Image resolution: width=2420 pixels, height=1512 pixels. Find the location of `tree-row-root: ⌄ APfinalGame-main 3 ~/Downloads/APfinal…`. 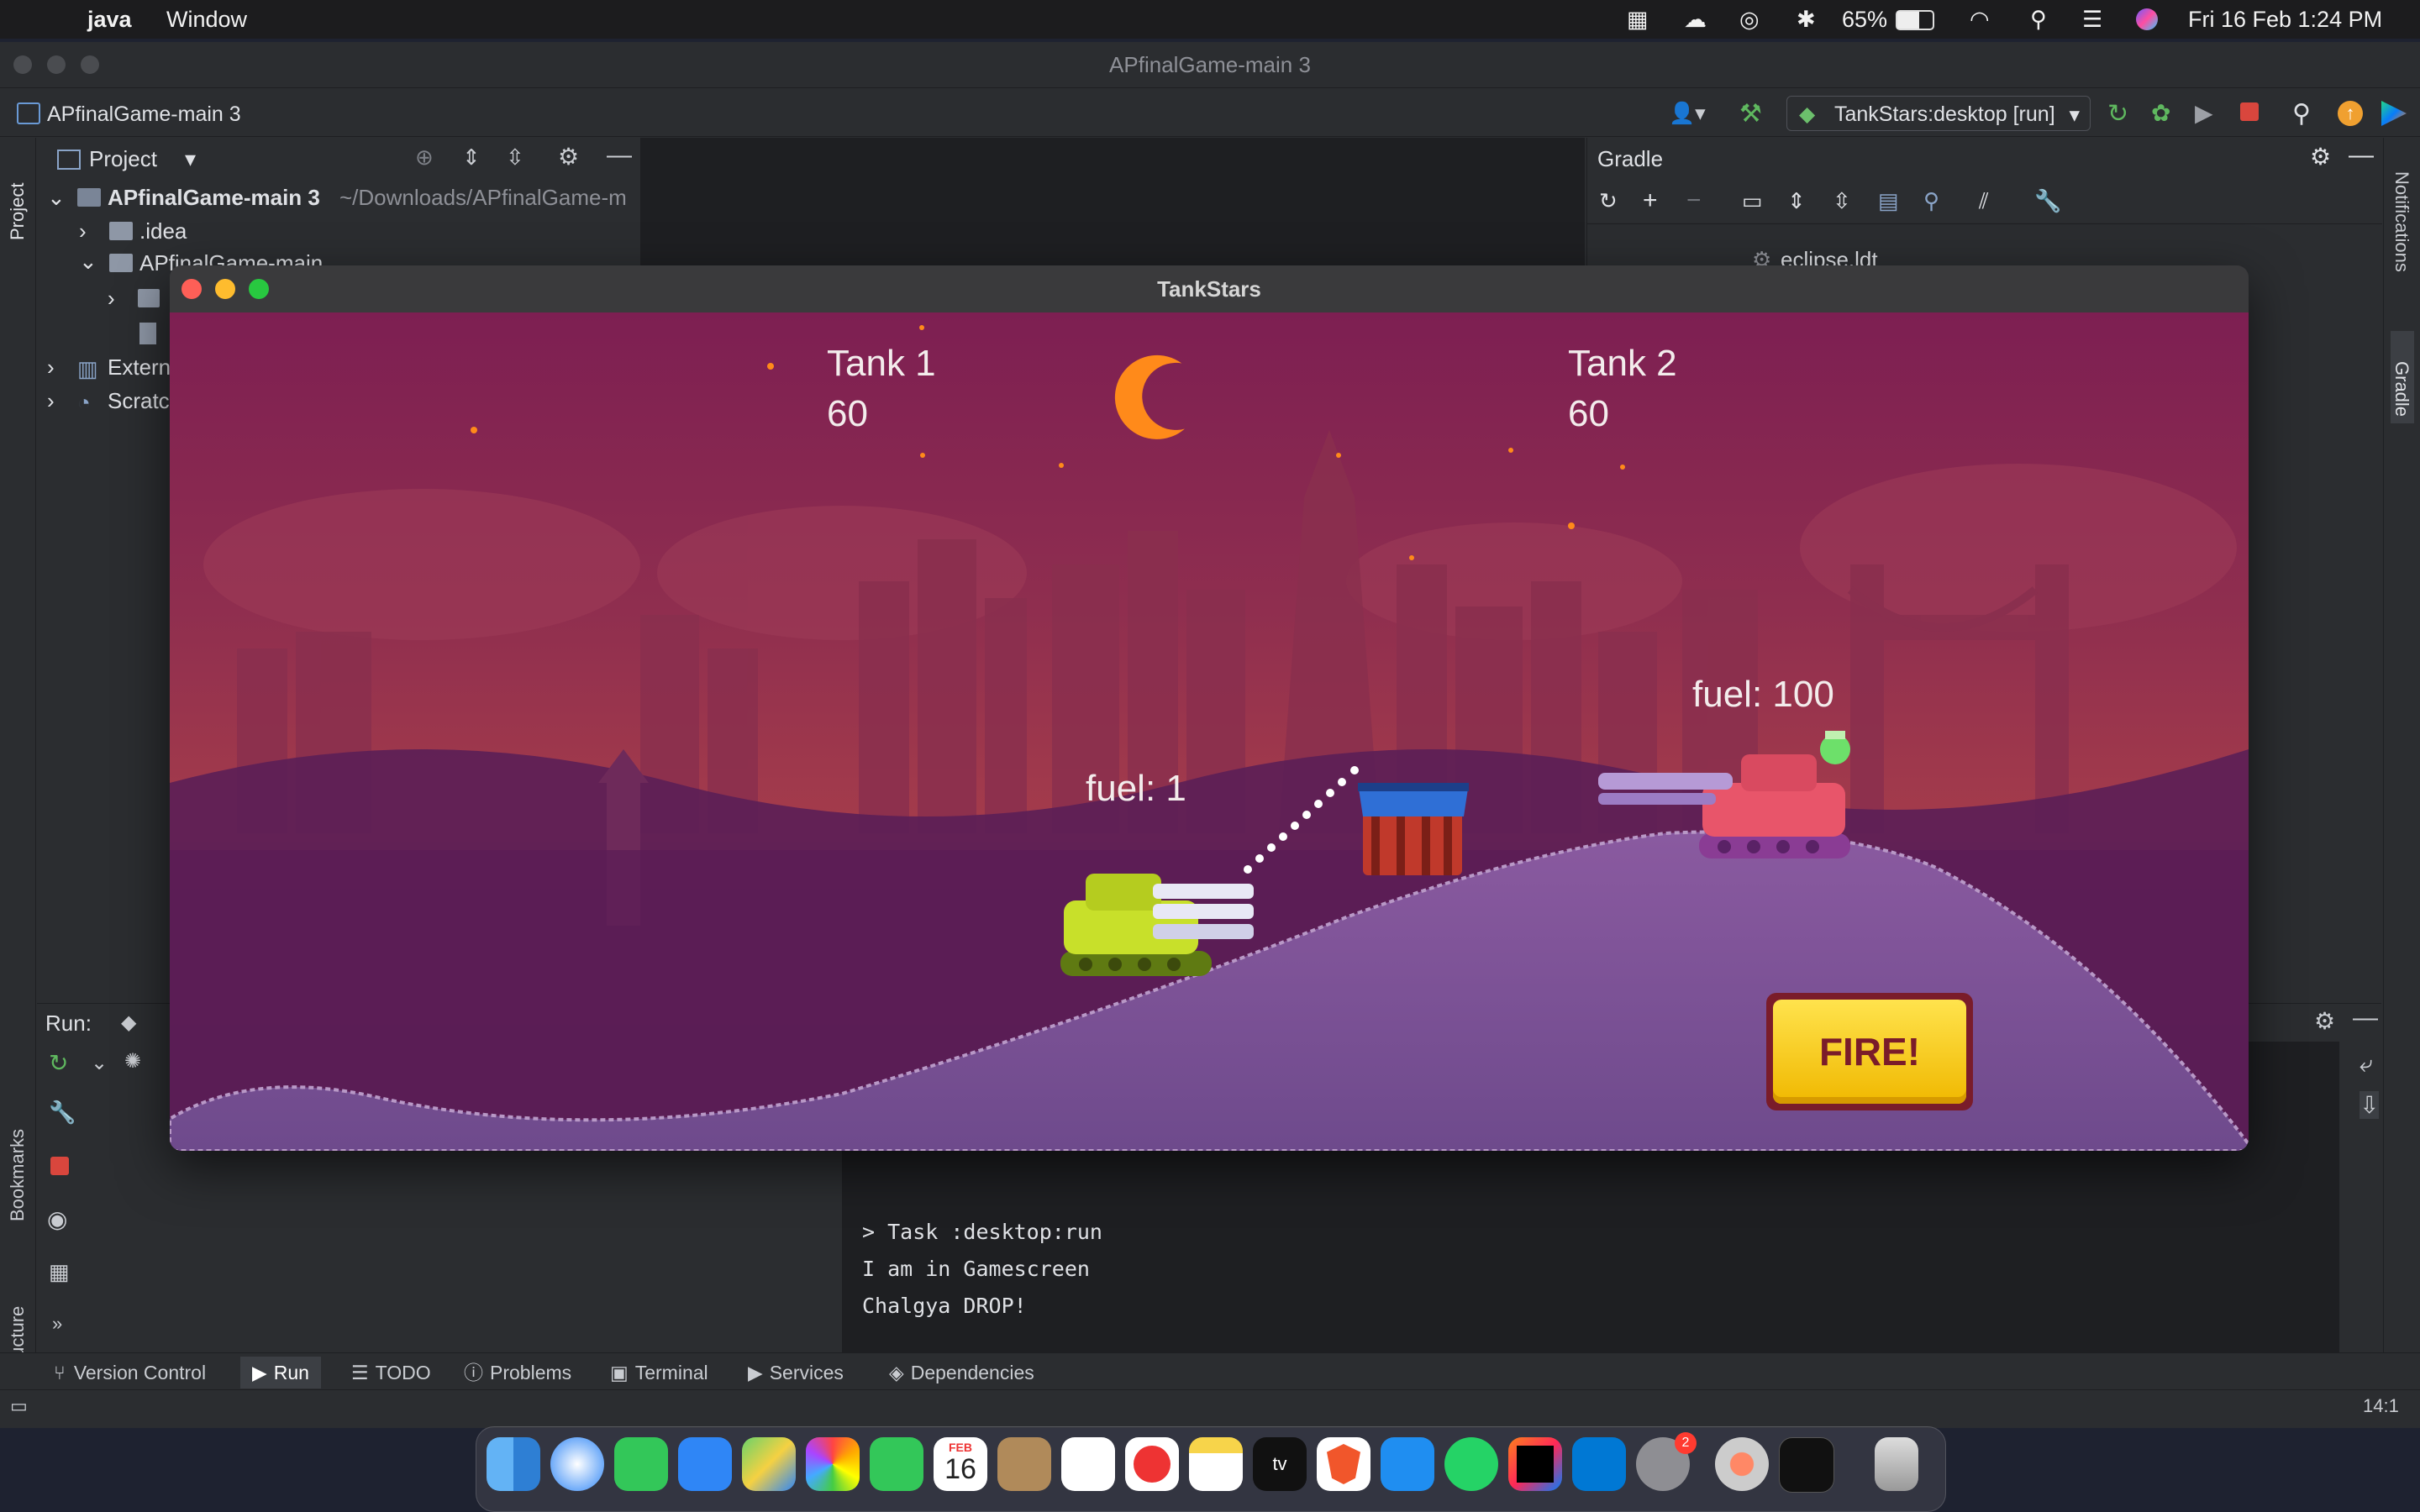

tree-row-root: ⌄ APfinalGame-main 3 ~/Downloads/APfinal… is located at coordinates (338, 197).